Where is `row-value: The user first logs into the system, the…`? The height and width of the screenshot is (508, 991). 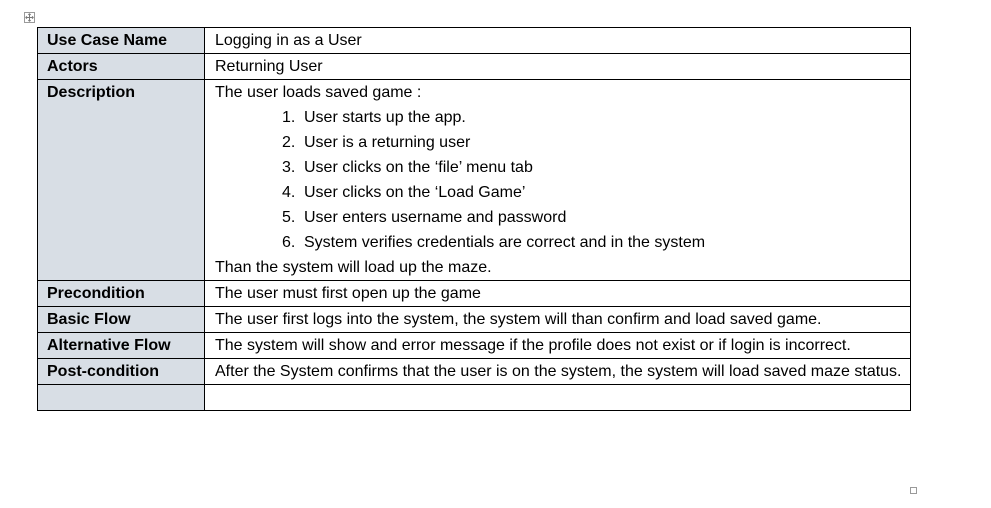
row-value: The user first logs into the system, the… is located at coordinates (557, 319).